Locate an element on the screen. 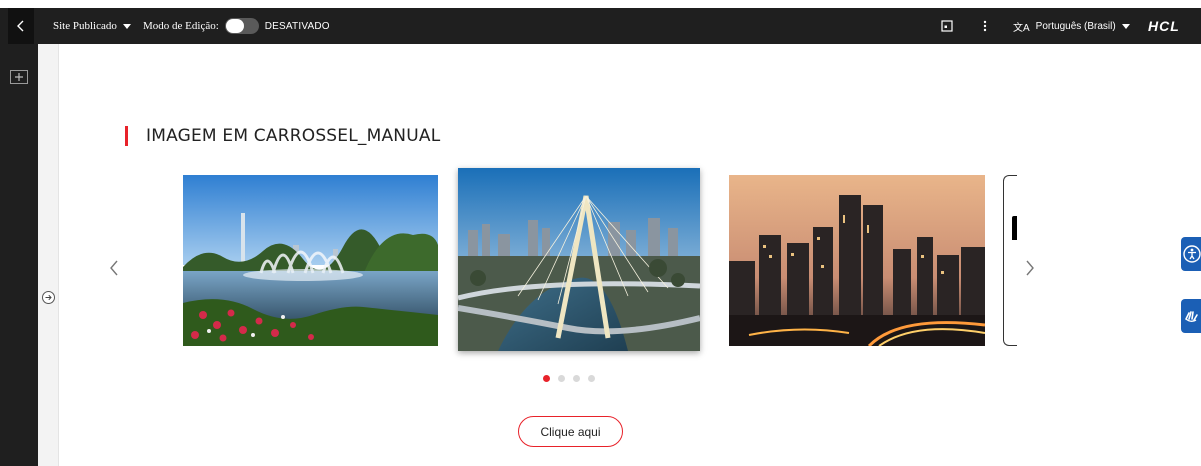  carousel-prev-button is located at coordinates (114, 268).